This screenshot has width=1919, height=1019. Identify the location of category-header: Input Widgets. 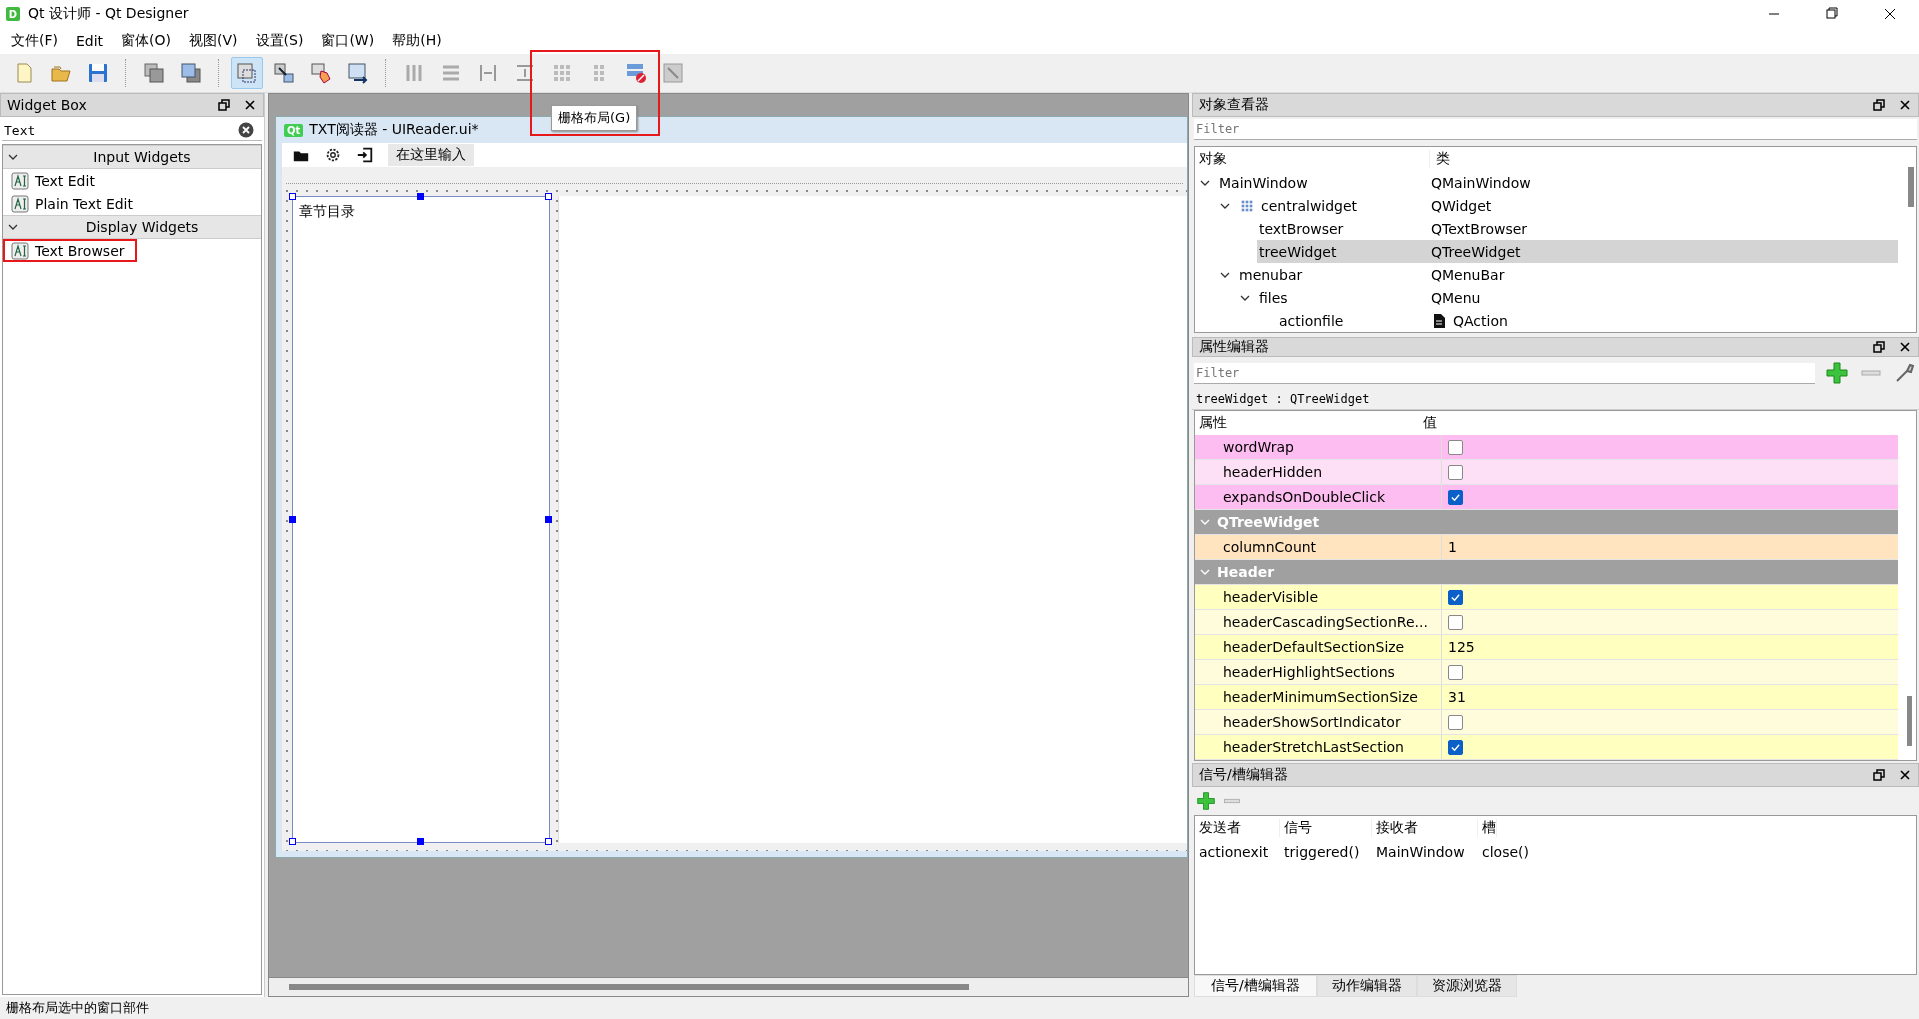
(132, 157).